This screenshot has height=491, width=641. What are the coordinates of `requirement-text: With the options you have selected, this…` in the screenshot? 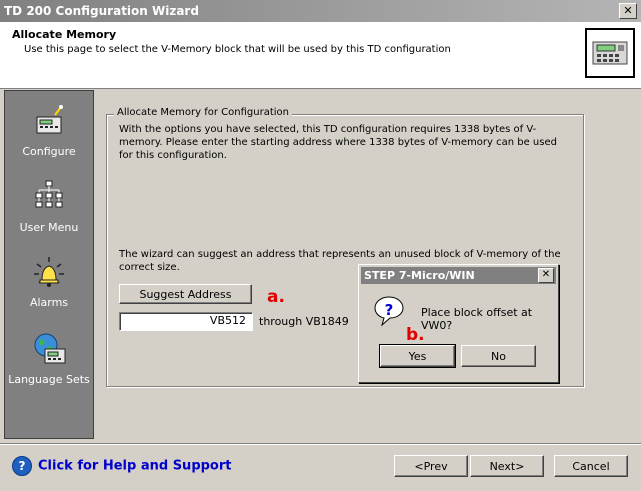 It's located at (338, 142).